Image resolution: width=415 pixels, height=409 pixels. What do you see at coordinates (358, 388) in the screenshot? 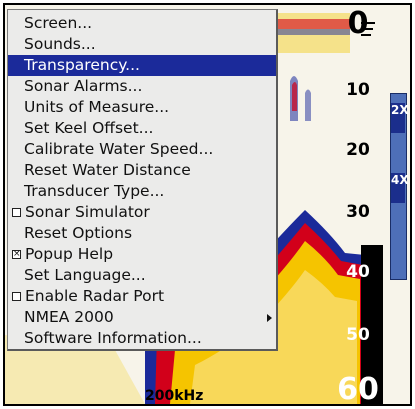
I see `depth-label-60: 60` at bounding box center [358, 388].